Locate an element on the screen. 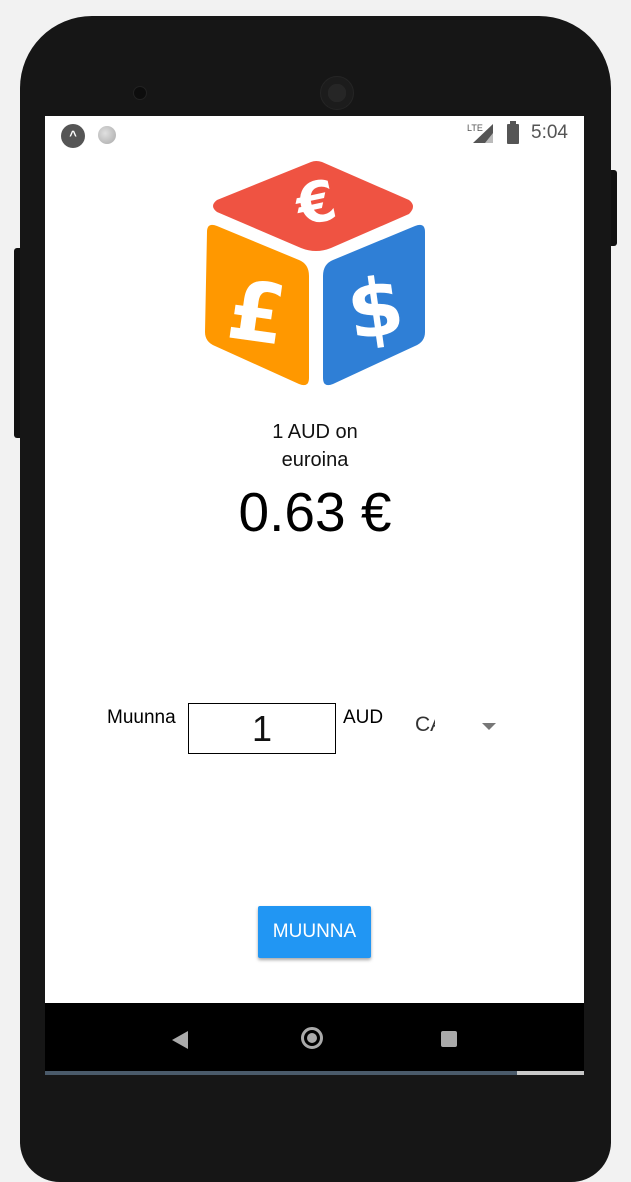 Image resolution: width=631 pixels, height=1182 pixels. android-nav-bar is located at coordinates (314, 1037).